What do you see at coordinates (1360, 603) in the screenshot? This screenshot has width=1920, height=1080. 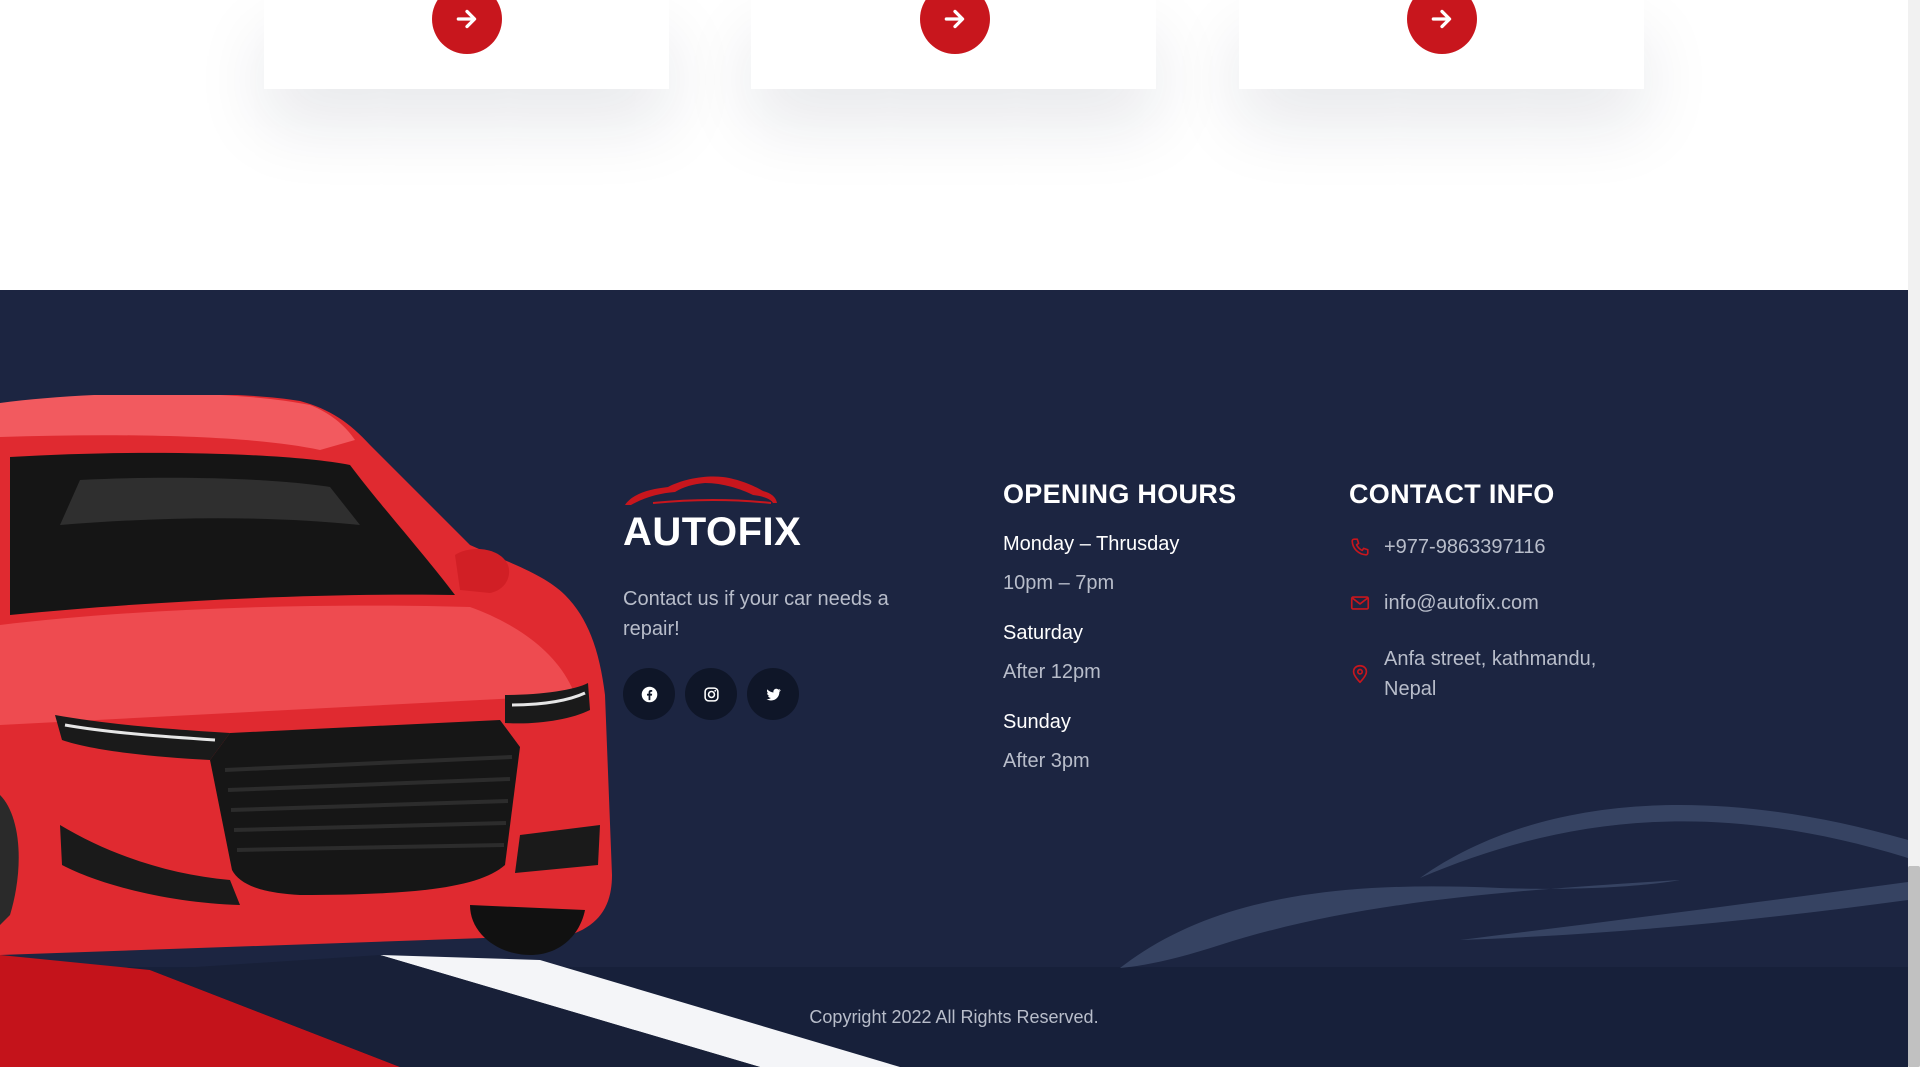 I see `mail-icon` at bounding box center [1360, 603].